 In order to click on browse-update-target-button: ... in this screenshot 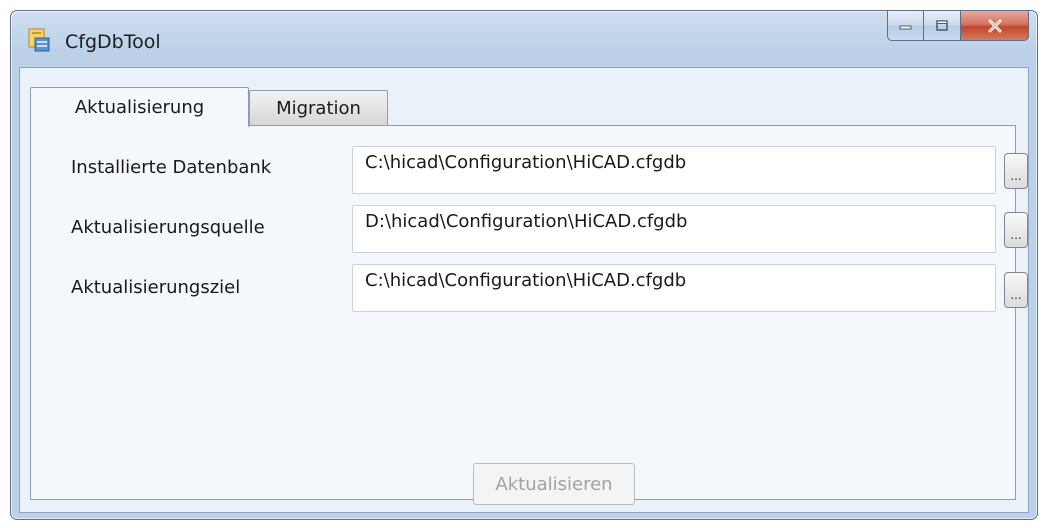, I will do `click(1016, 290)`.